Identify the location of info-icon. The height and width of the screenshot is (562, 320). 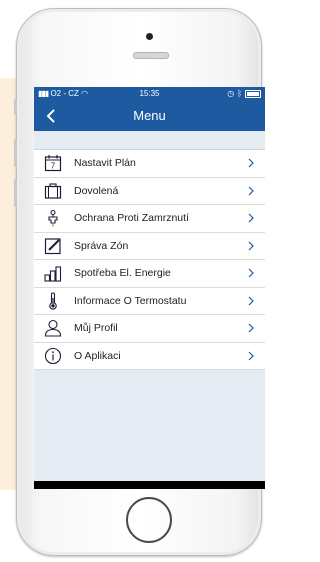
(53, 356).